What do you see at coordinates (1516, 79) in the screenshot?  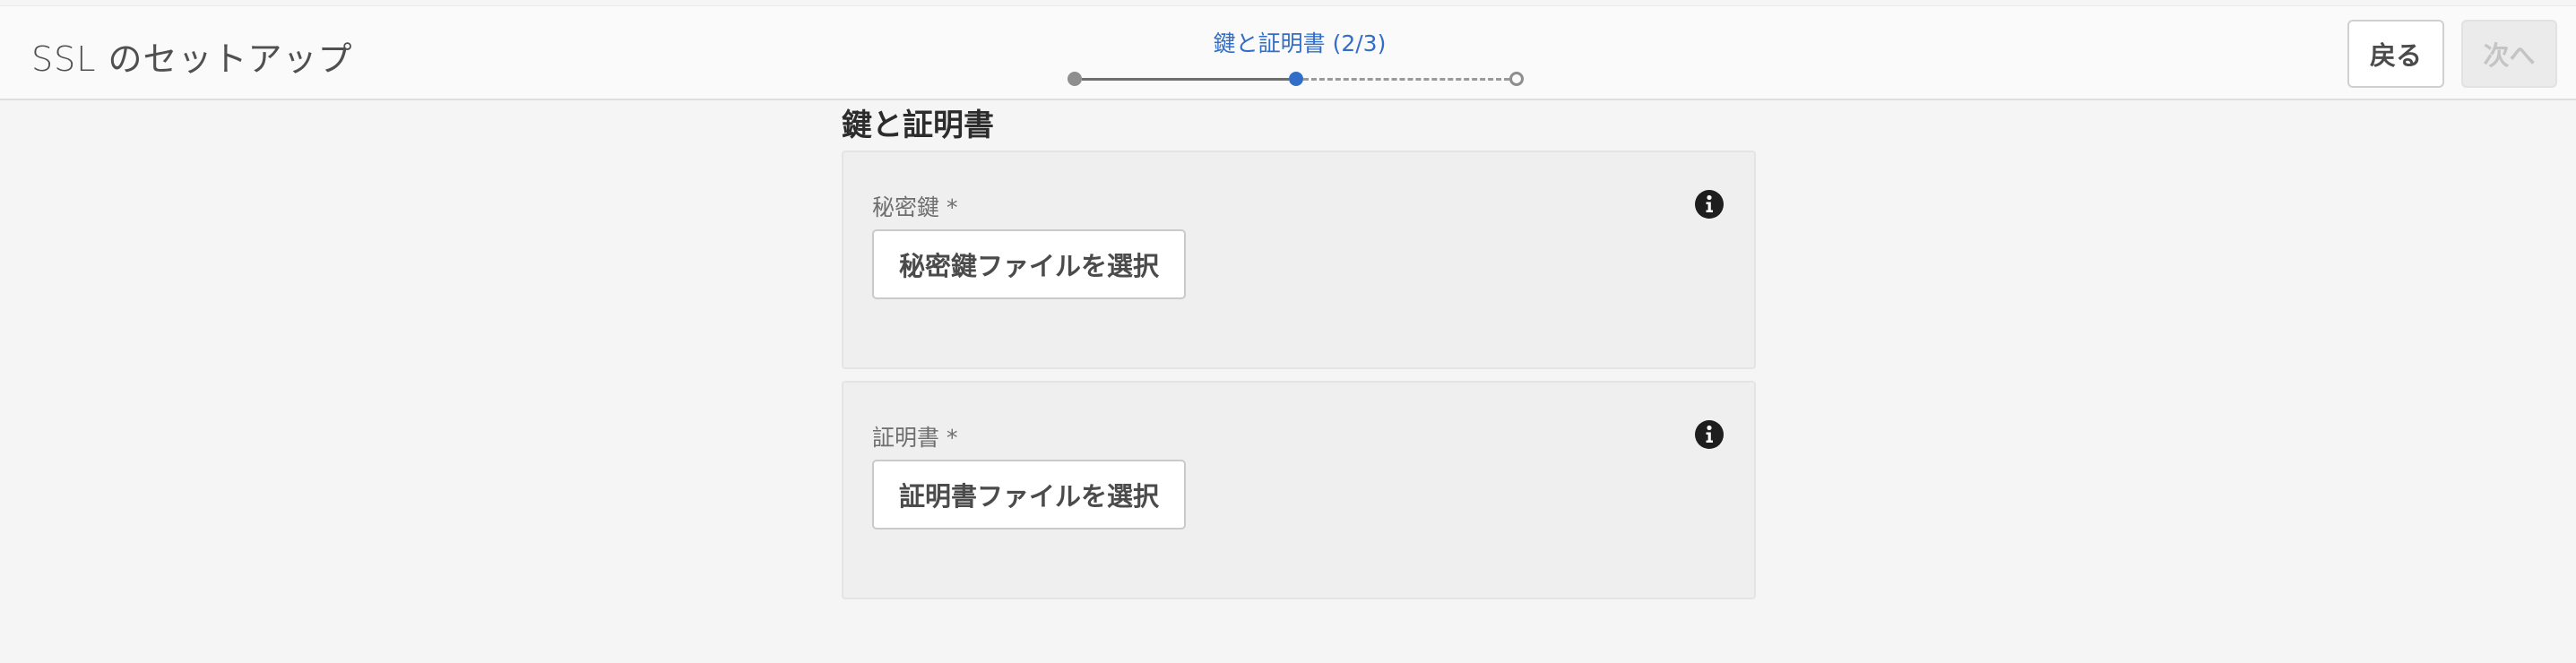 I see `step-3-dot` at bounding box center [1516, 79].